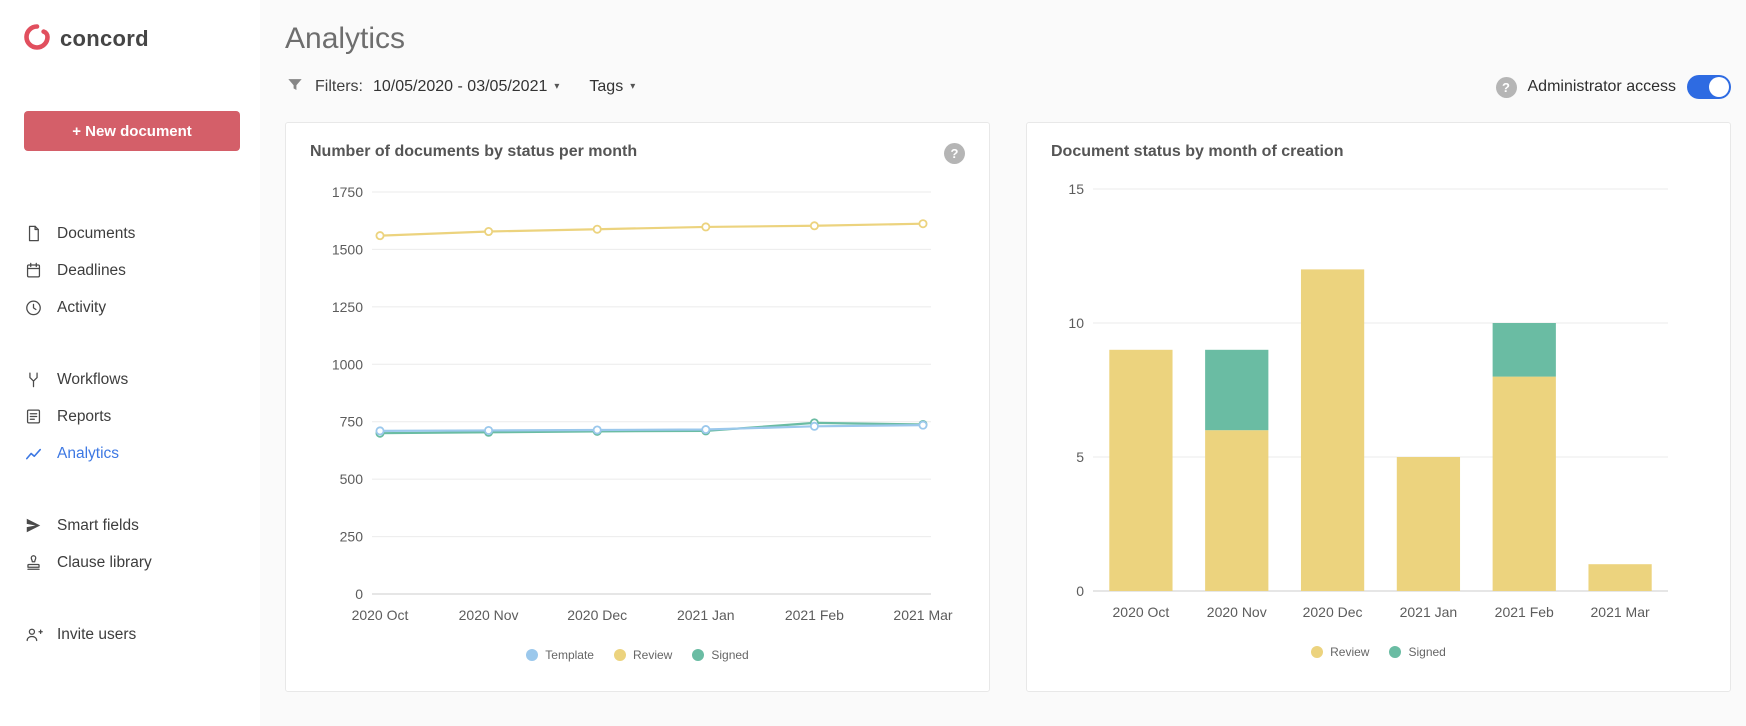 The width and height of the screenshot is (1746, 726). Describe the element at coordinates (132, 307) in the screenshot. I see `sidebar-item-activity: Activity` at that location.